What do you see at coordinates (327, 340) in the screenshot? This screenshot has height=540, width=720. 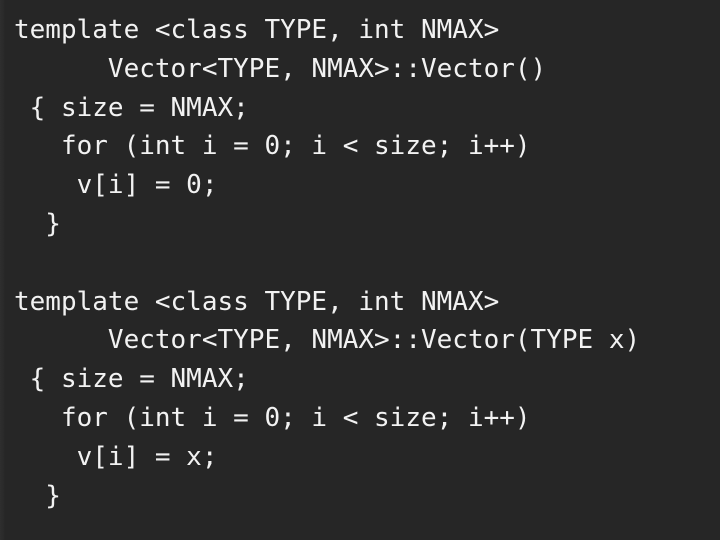 I see `code-line: Vector<TYPE, NMAX>::Vector(TYPE x)` at bounding box center [327, 340].